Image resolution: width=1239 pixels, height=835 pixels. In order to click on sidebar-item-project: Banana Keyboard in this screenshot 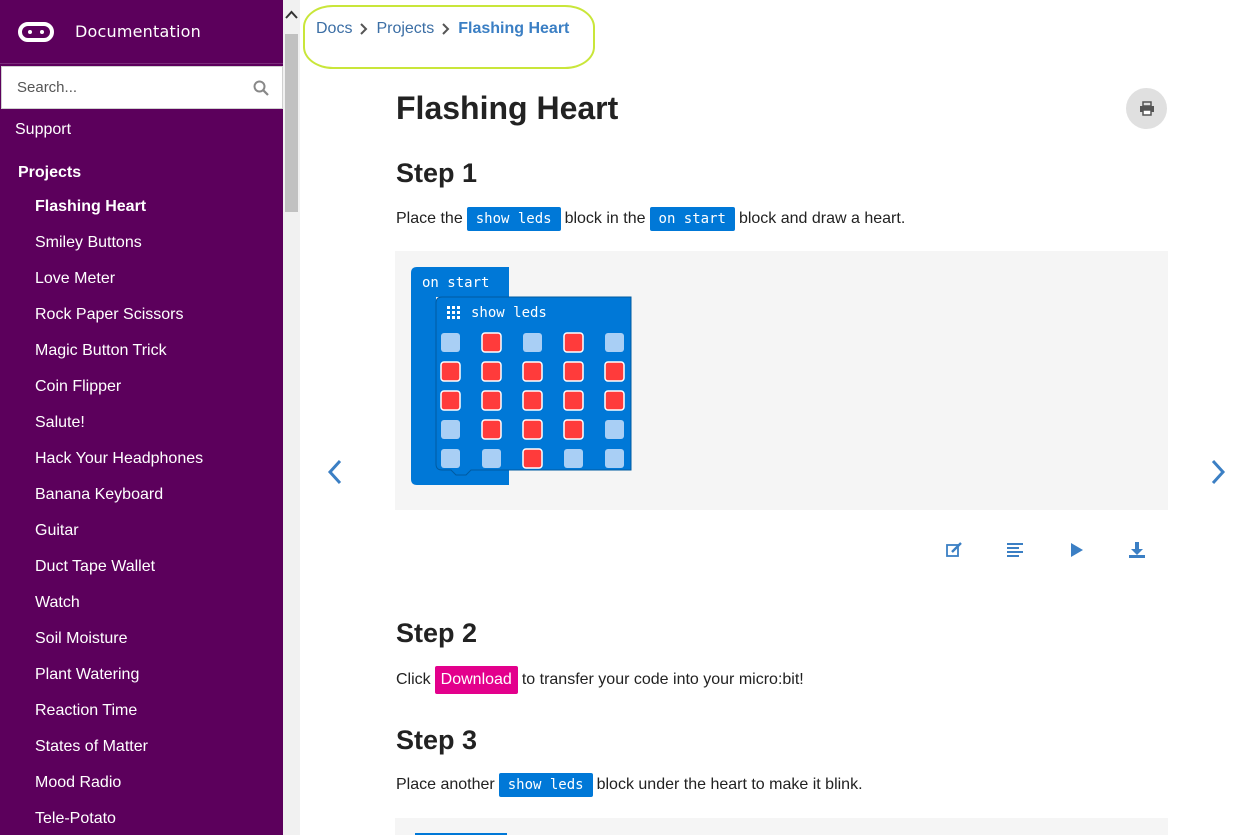, I will do `click(119, 495)`.